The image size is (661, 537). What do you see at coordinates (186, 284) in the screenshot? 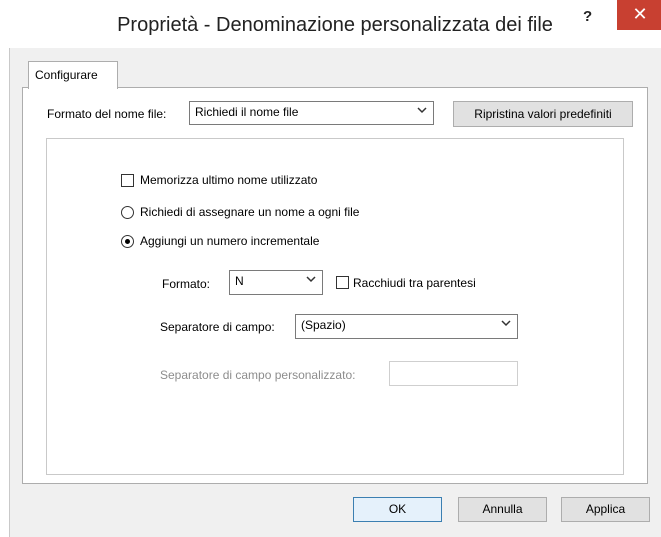
I see `number-format-label: Formato:` at bounding box center [186, 284].